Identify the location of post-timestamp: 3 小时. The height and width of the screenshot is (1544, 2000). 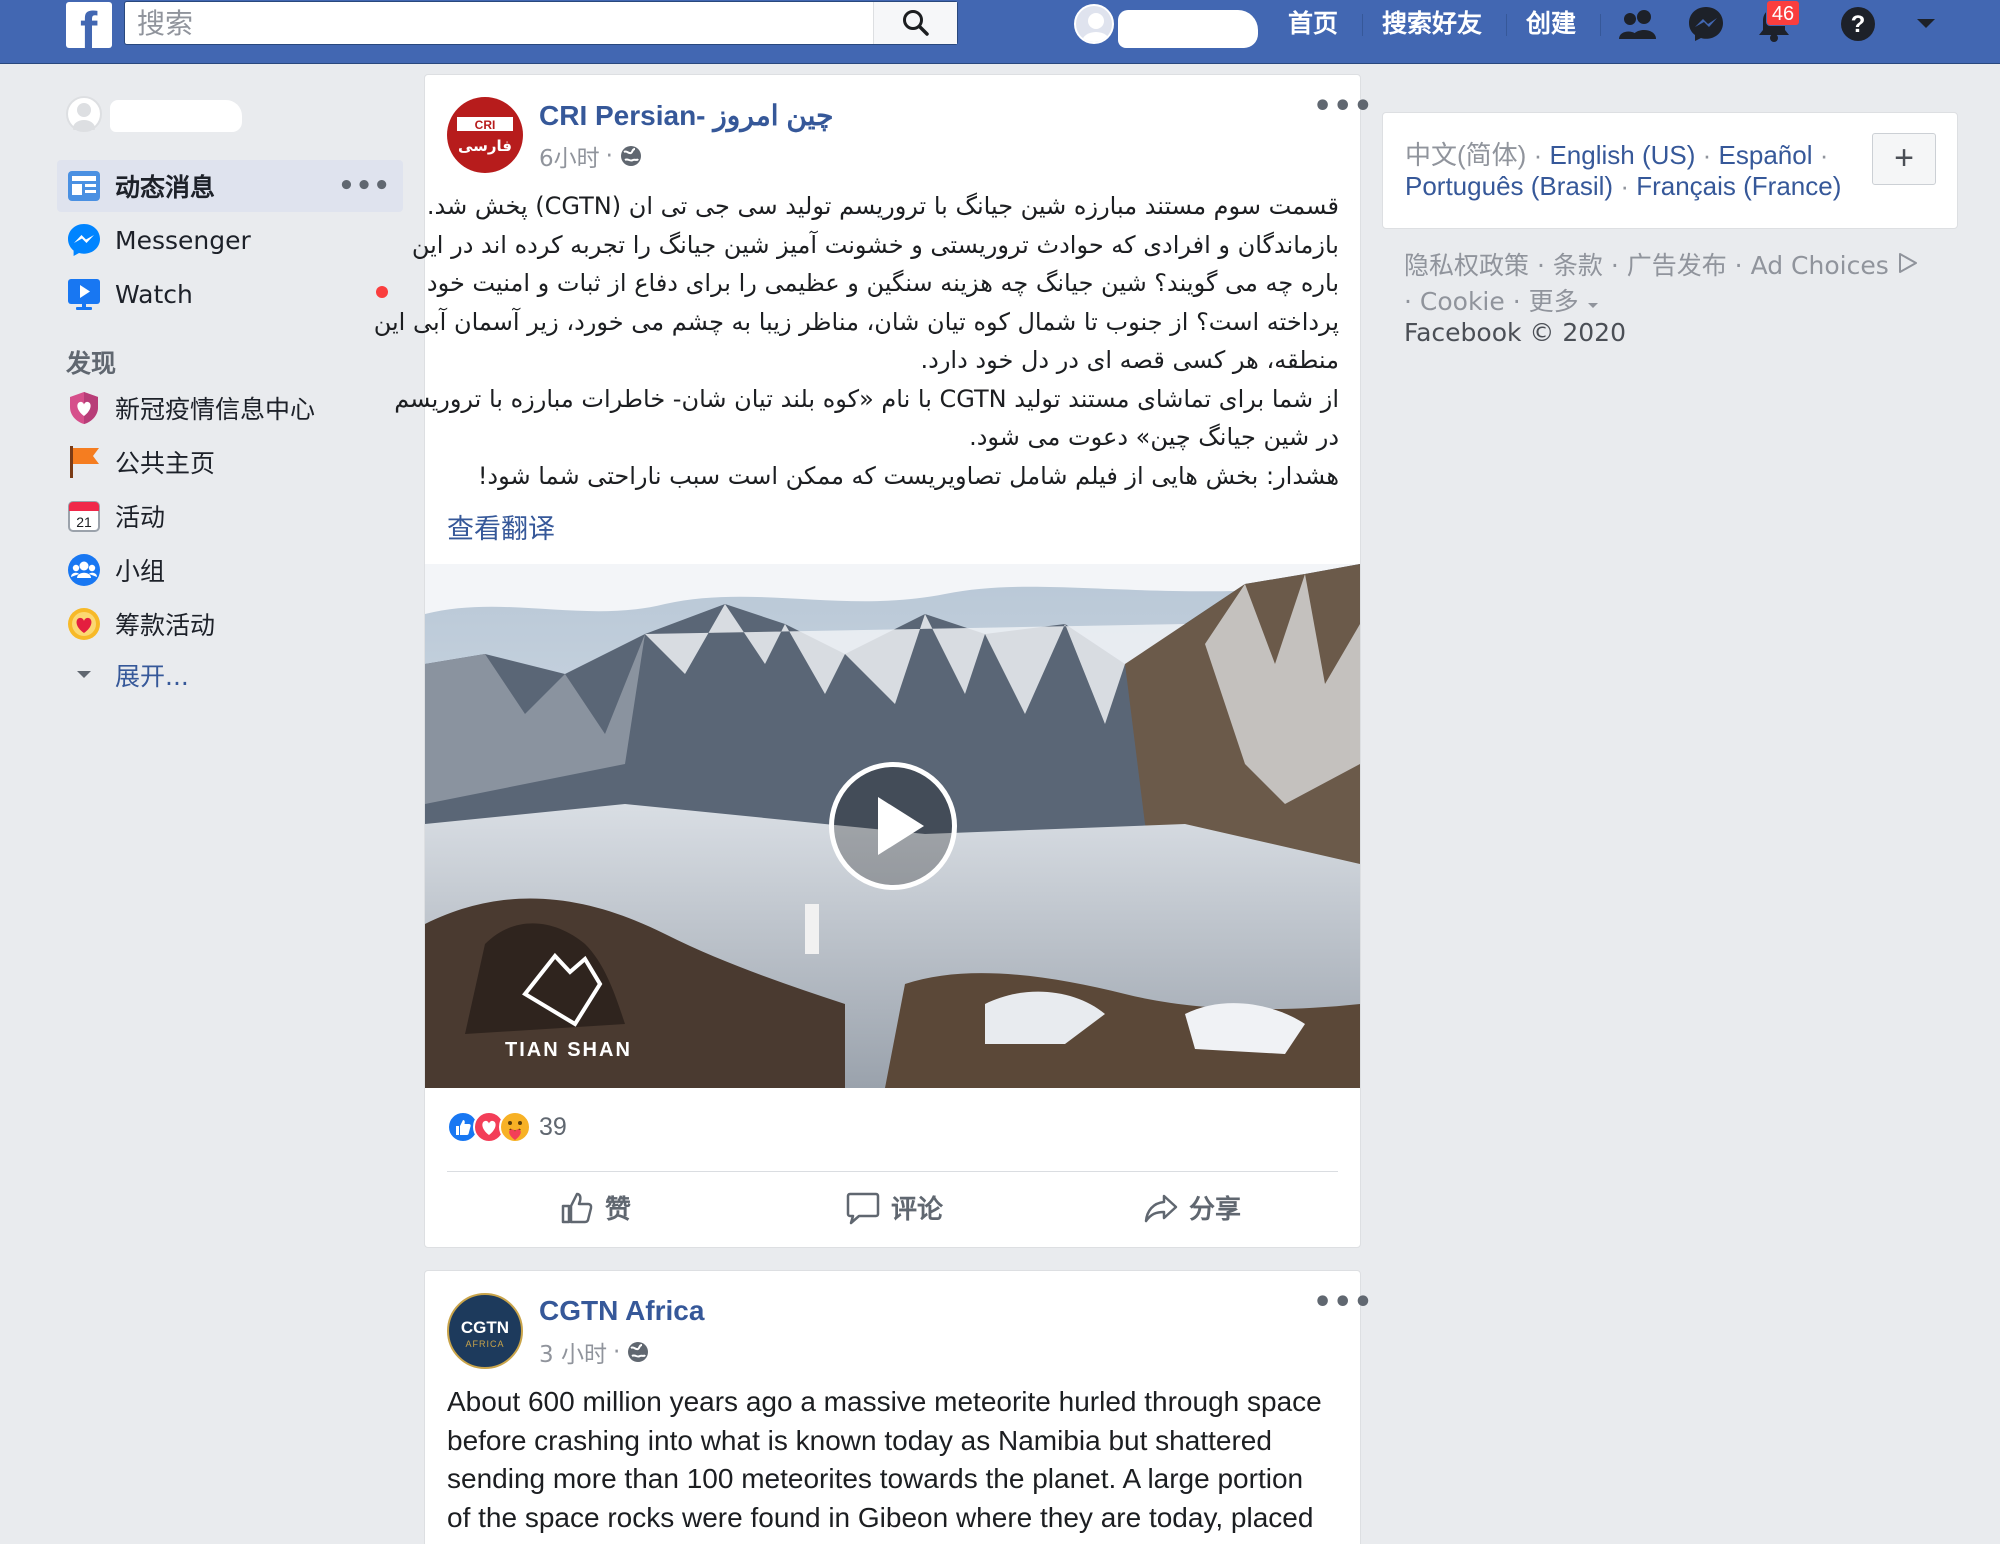
(573, 1352).